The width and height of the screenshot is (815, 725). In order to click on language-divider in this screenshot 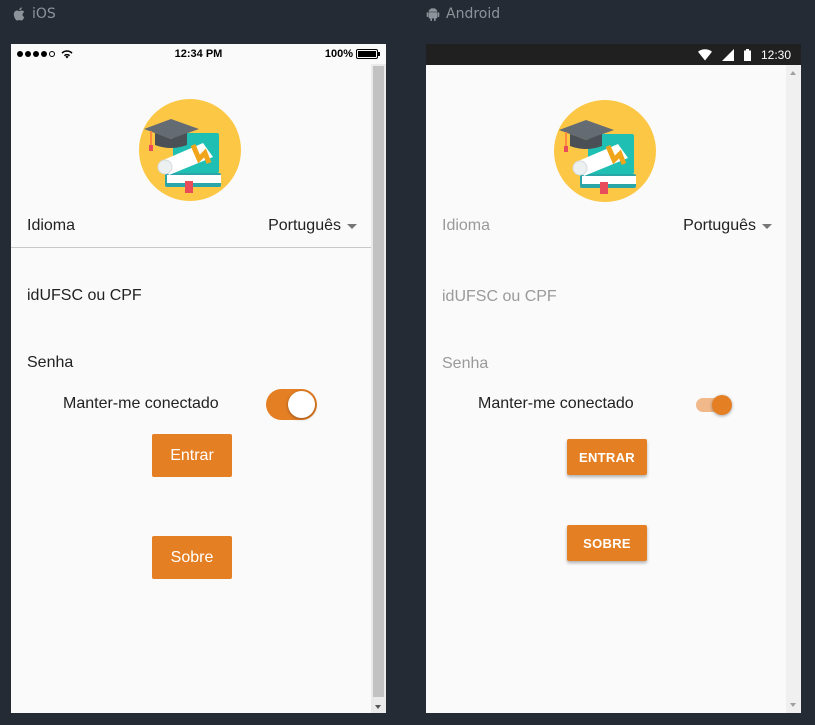, I will do `click(191, 247)`.